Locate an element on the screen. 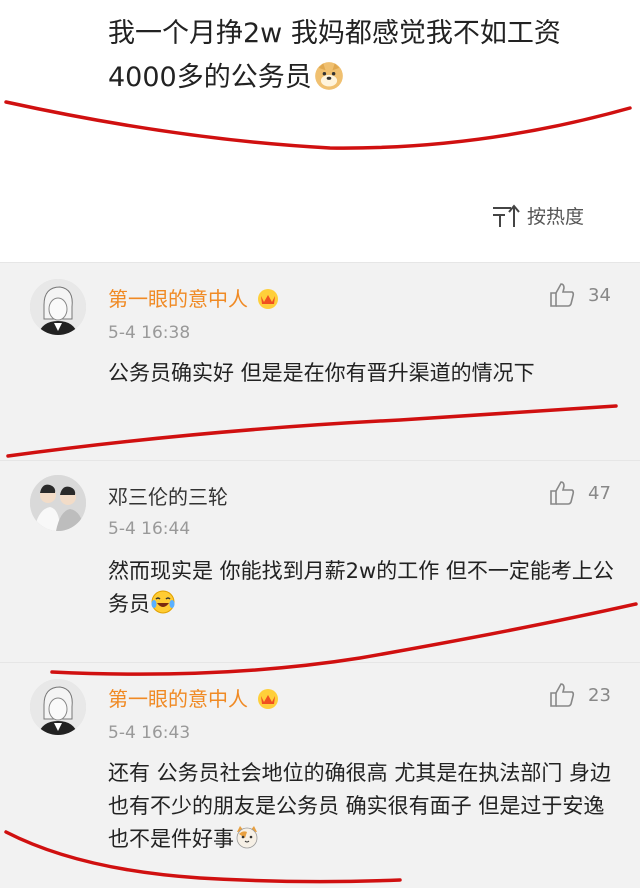 Image resolution: width=640 pixels, height=888 pixels. comment-time: 5-4 16:38 is located at coordinates (149, 333).